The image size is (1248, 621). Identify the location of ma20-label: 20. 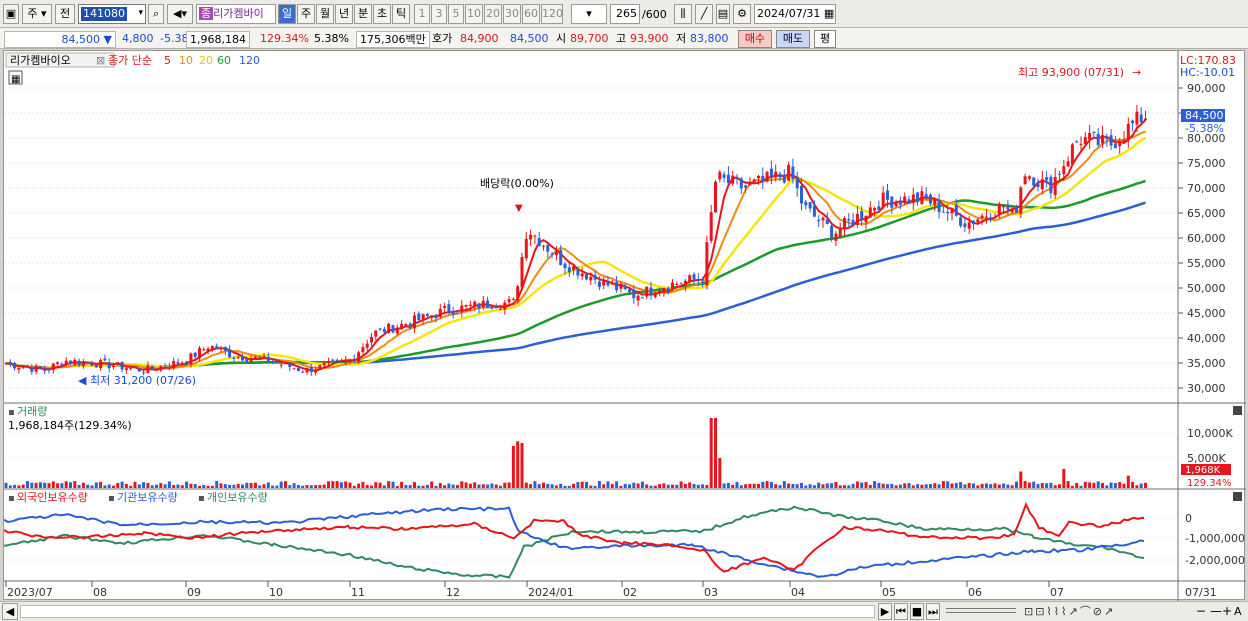
(206, 60).